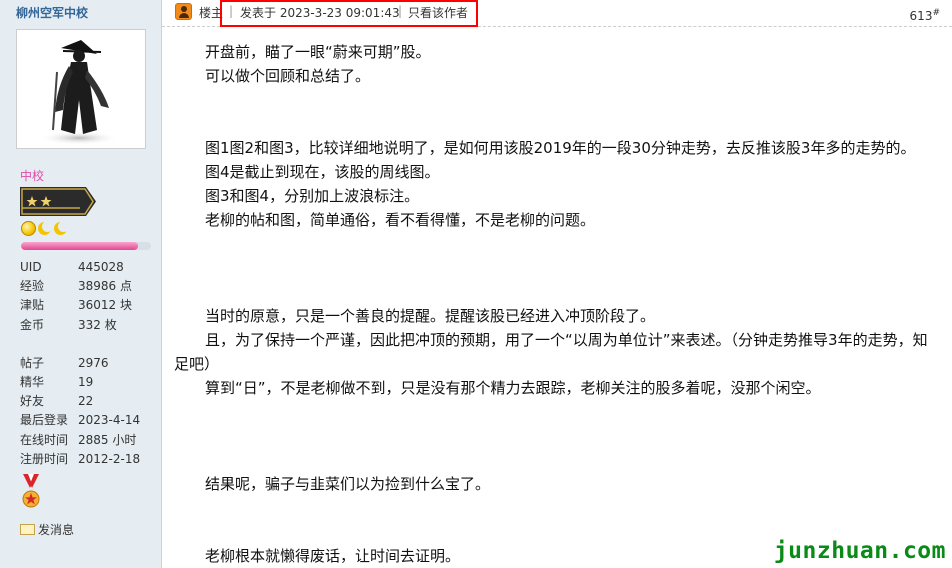 This screenshot has height=568, width=952. I want to click on stat-label: UID, so click(31, 267).